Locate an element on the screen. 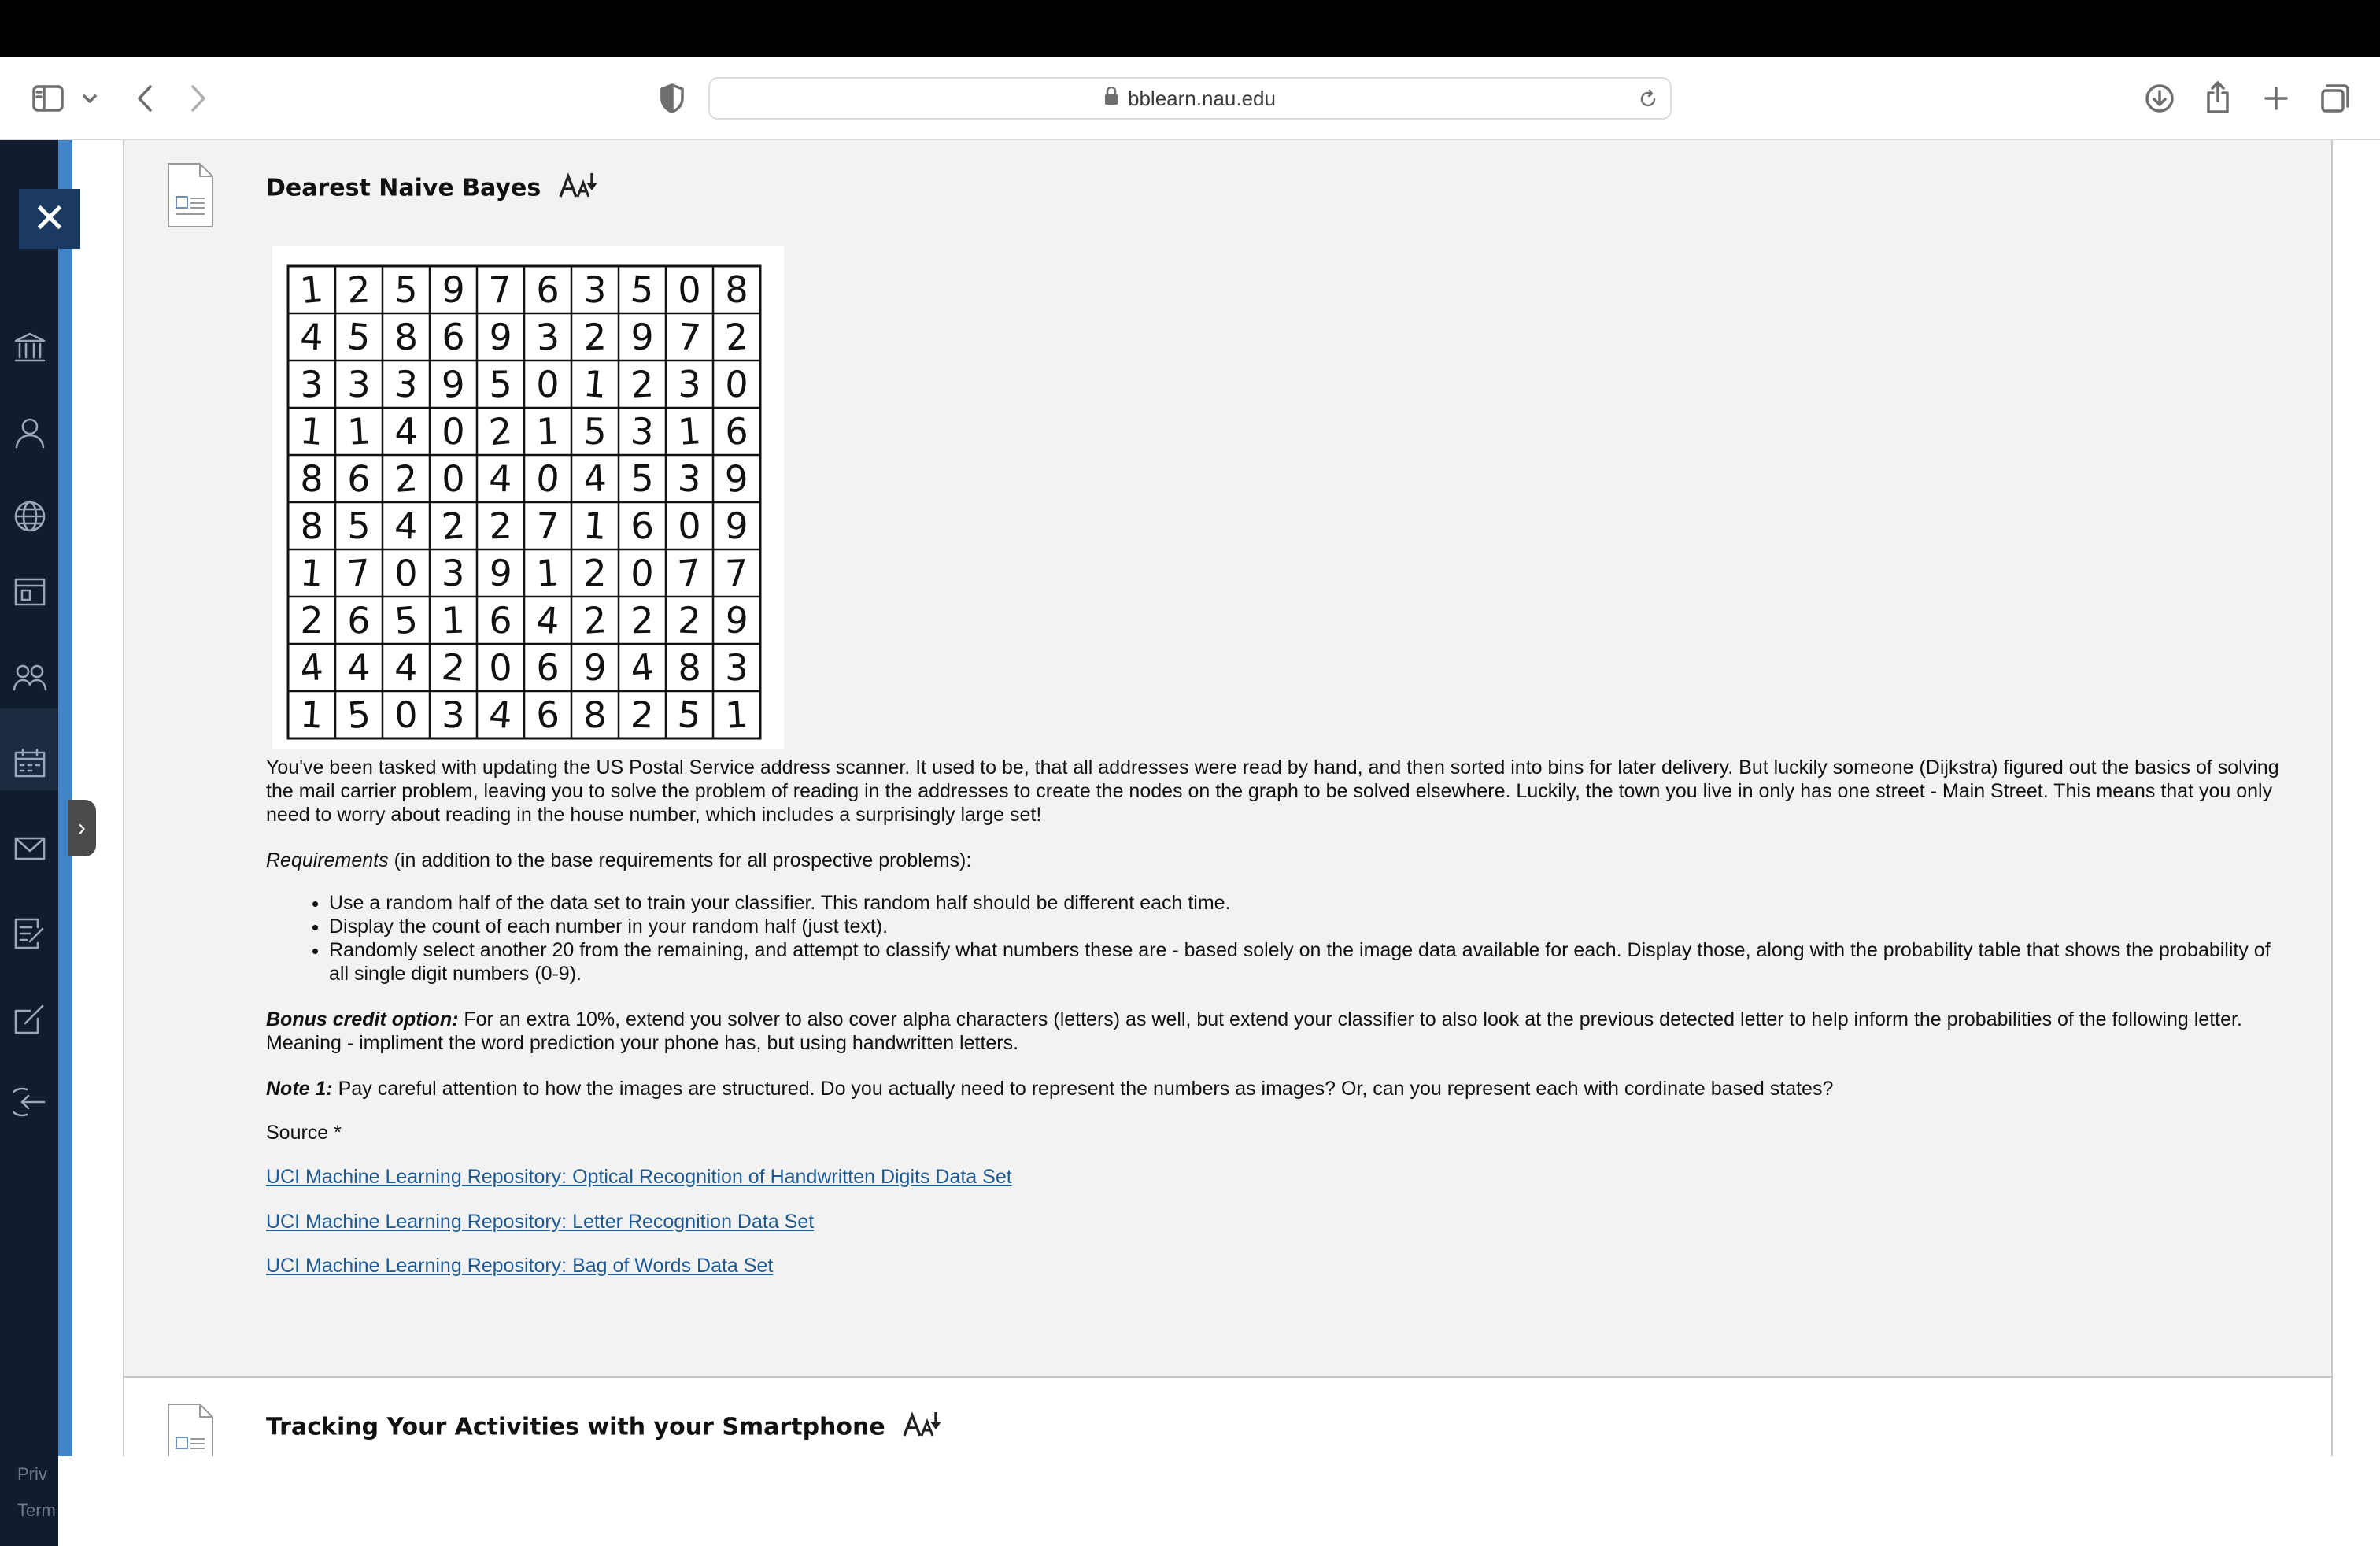 The height and width of the screenshot is (1546, 2380). screen-top-bar is located at coordinates (1190, 28).